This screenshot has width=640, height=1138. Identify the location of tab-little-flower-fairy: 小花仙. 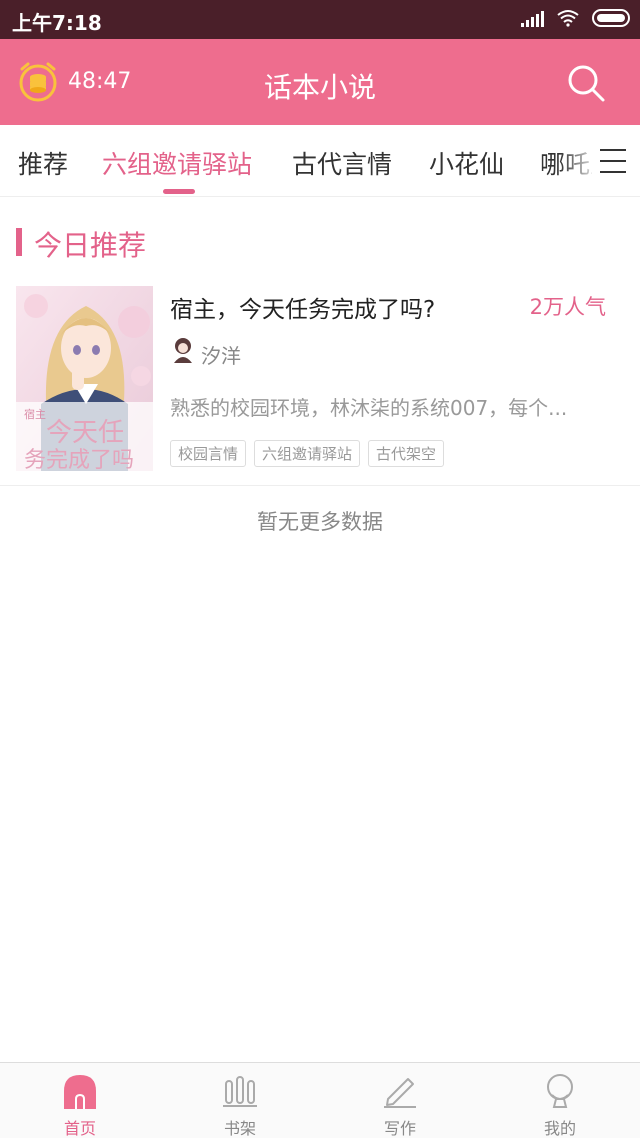
(466, 163).